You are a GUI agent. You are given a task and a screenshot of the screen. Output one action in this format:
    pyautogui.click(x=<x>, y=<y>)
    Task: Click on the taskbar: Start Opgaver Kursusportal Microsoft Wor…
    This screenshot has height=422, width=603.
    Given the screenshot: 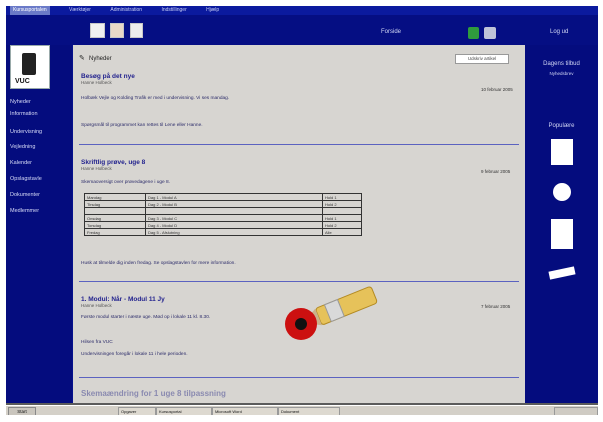 What is the action you would take?
    pyautogui.click(x=302, y=410)
    